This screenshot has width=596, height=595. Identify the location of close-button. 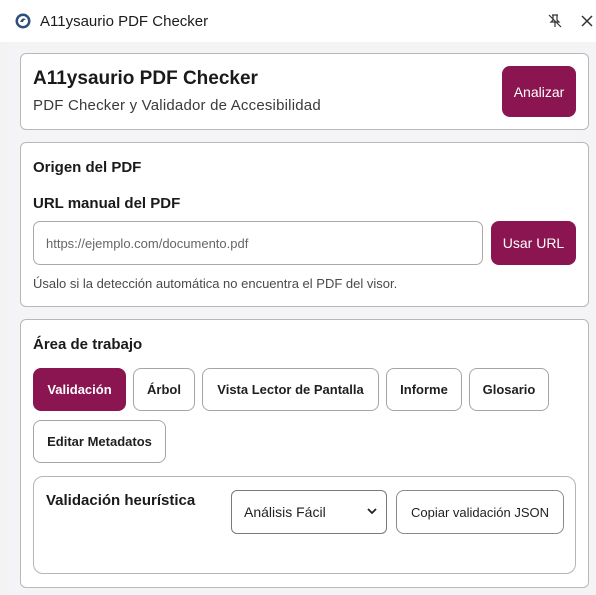
(586, 21).